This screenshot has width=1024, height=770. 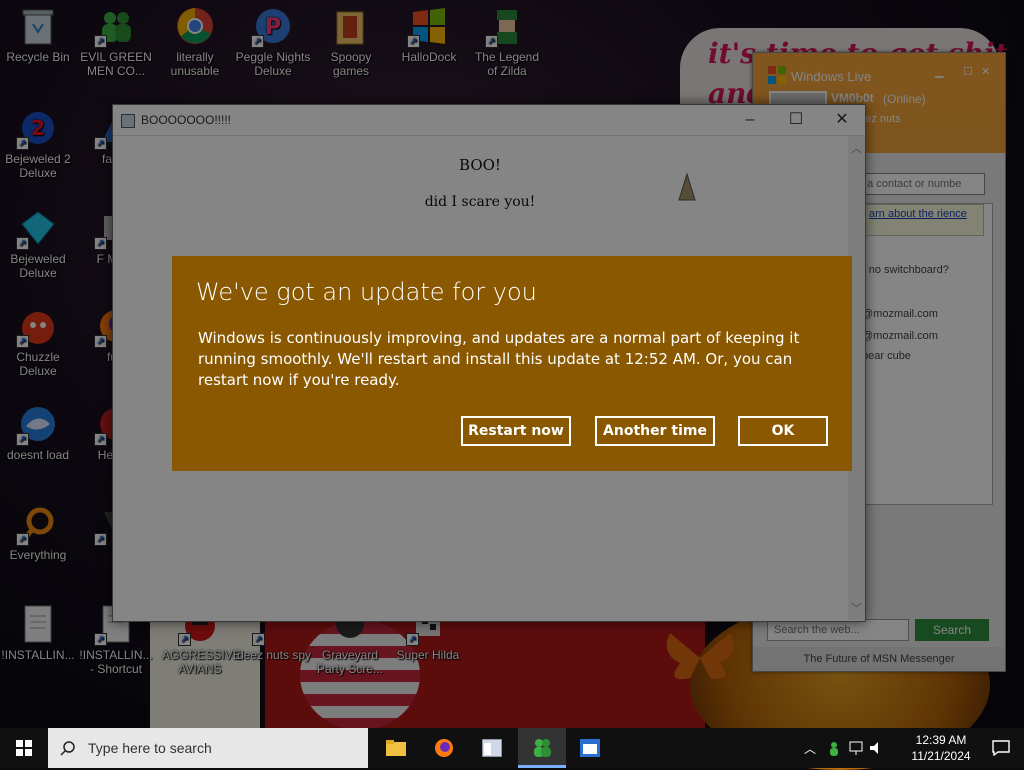 I want to click on another-time-button: Another time, so click(x=655, y=431).